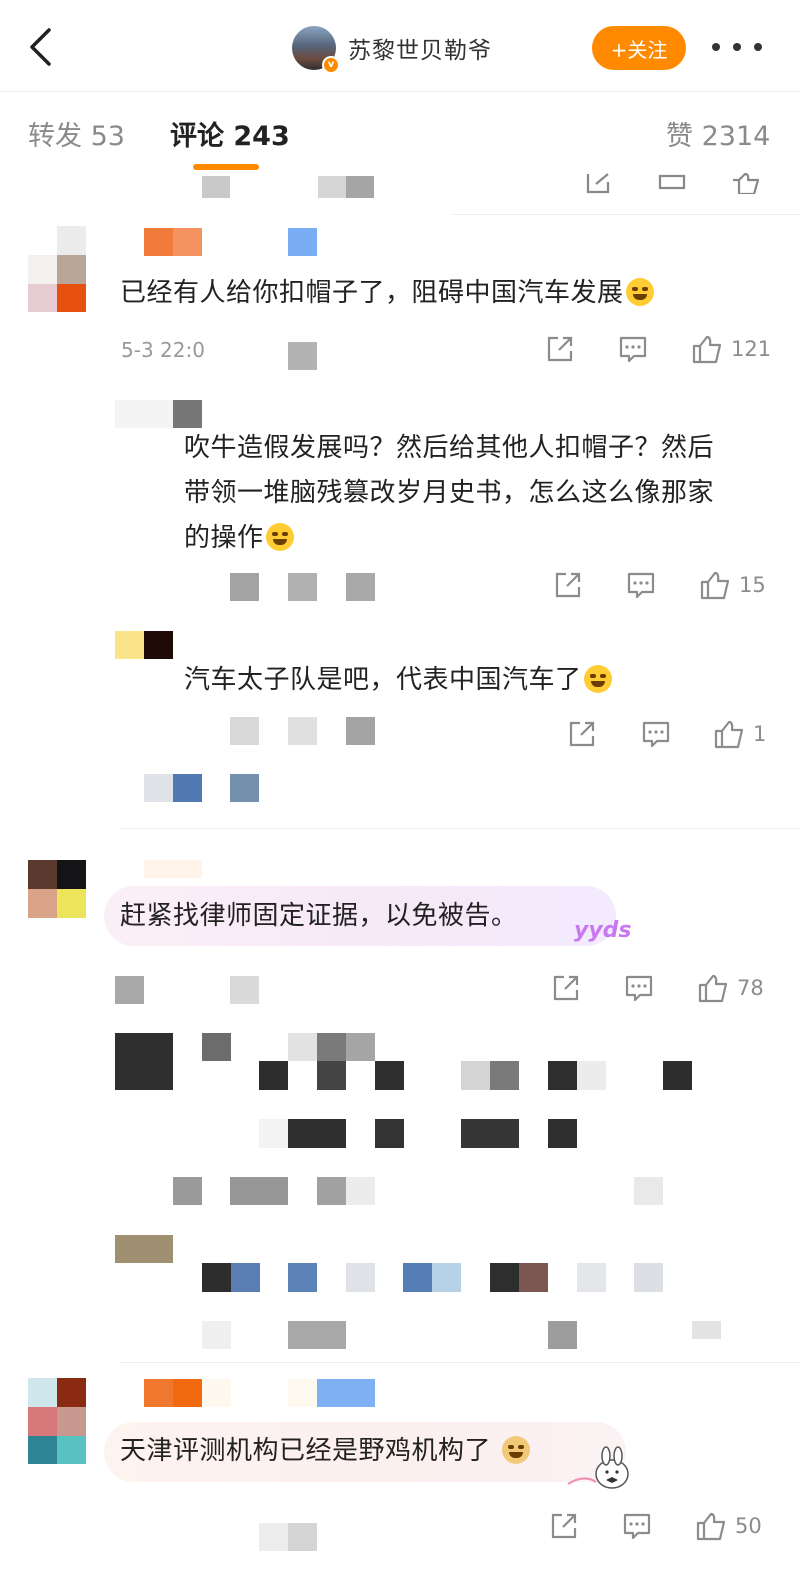  What do you see at coordinates (728, 1526) in the screenshot?
I see `like-button: 50` at bounding box center [728, 1526].